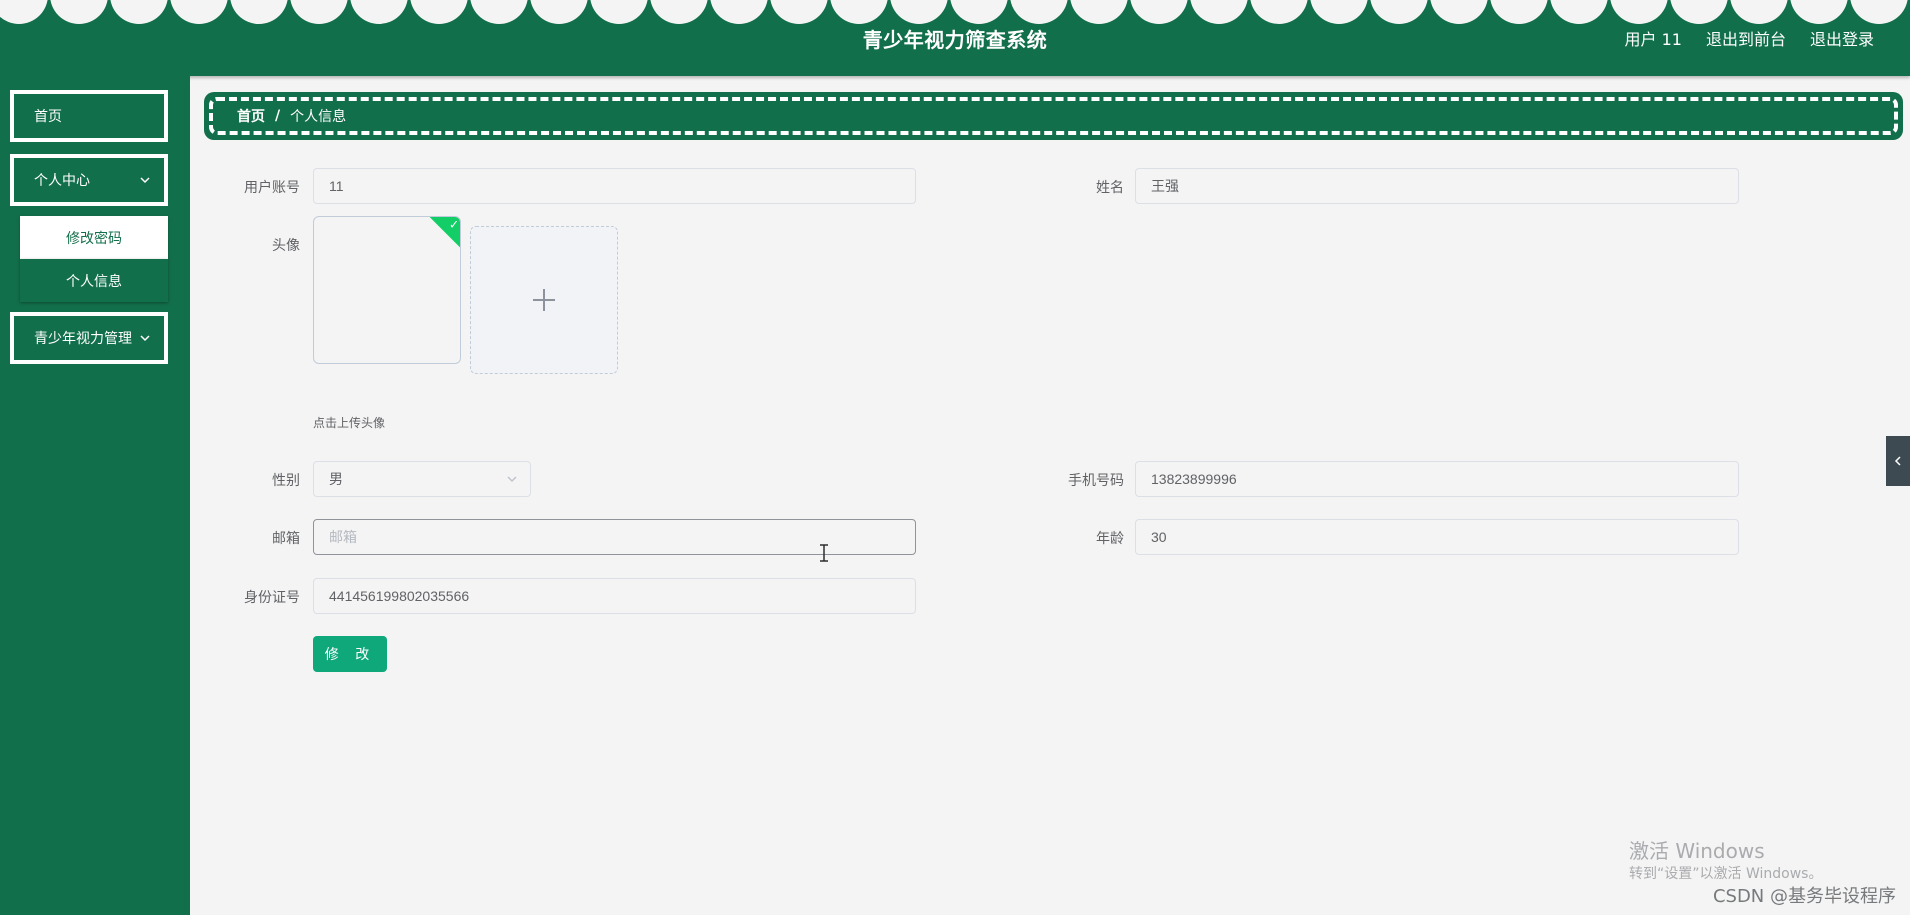  I want to click on gender-label: 性别, so click(286, 481).